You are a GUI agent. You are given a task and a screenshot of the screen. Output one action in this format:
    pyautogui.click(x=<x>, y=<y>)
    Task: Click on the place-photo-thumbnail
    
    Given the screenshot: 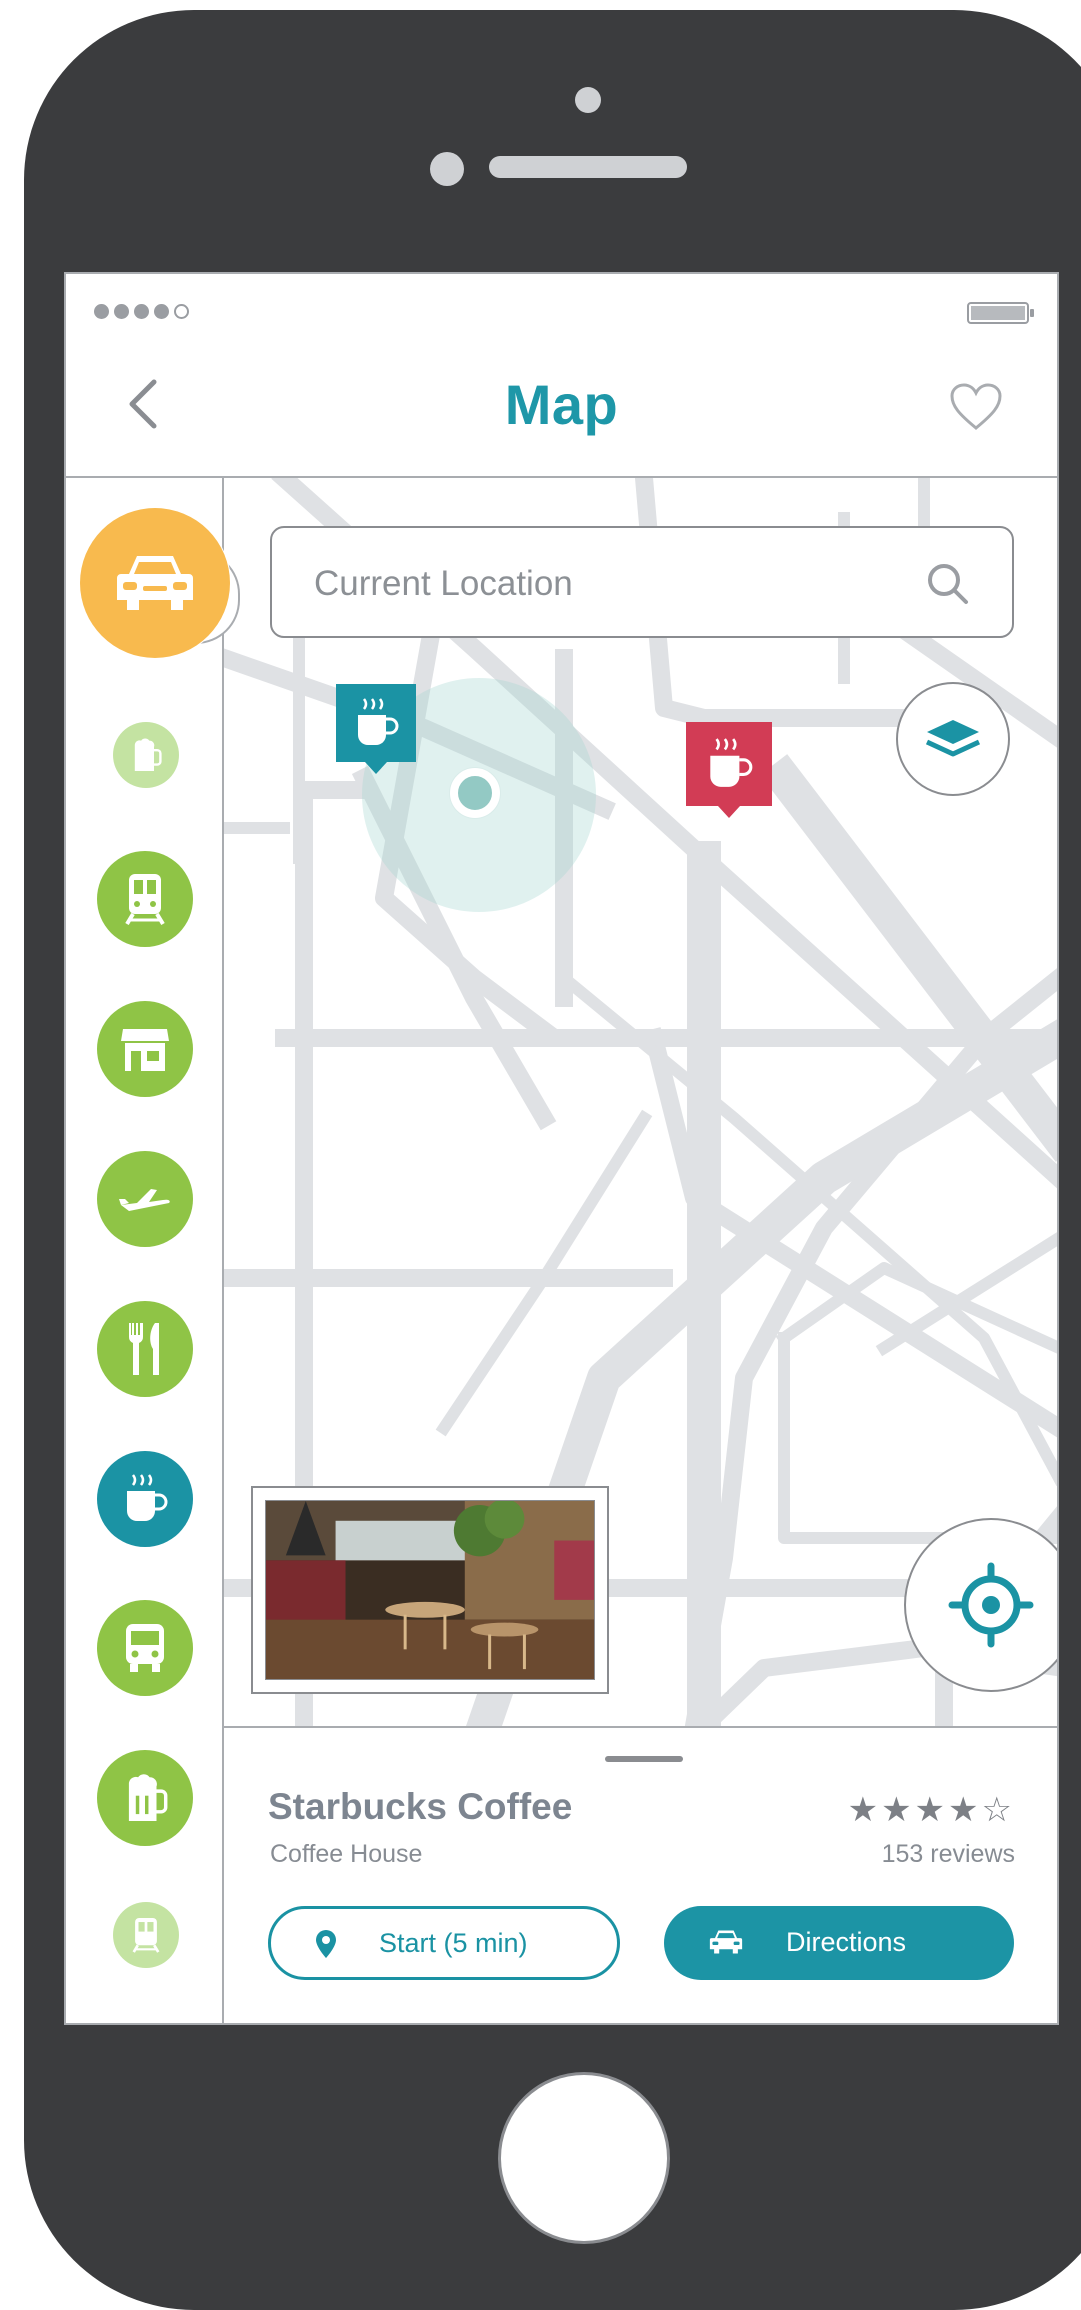 What is the action you would take?
    pyautogui.click(x=430, y=1590)
    